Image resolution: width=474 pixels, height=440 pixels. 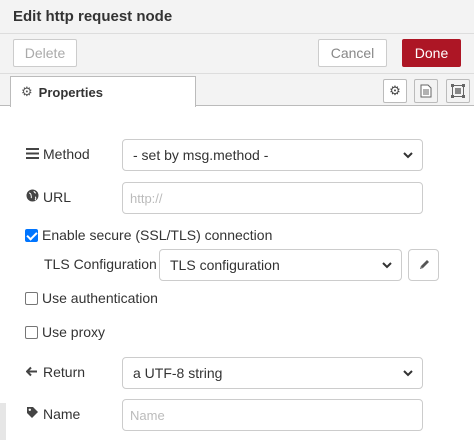 I want to click on auth-checkbox-row: Use authentication, so click(x=91, y=298).